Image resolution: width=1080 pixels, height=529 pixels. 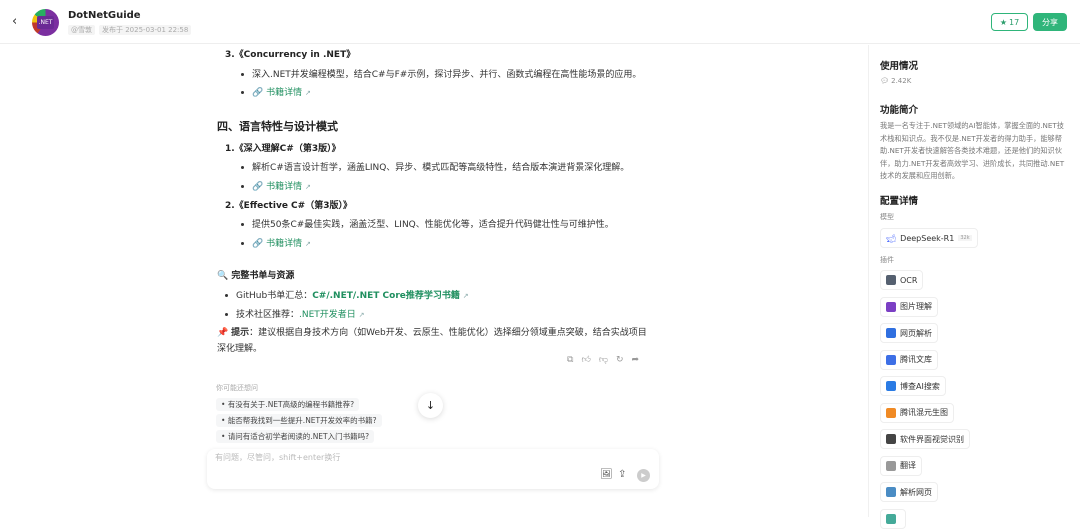 What do you see at coordinates (1003, 22) in the screenshot?
I see `star-icon: ★` at bounding box center [1003, 22].